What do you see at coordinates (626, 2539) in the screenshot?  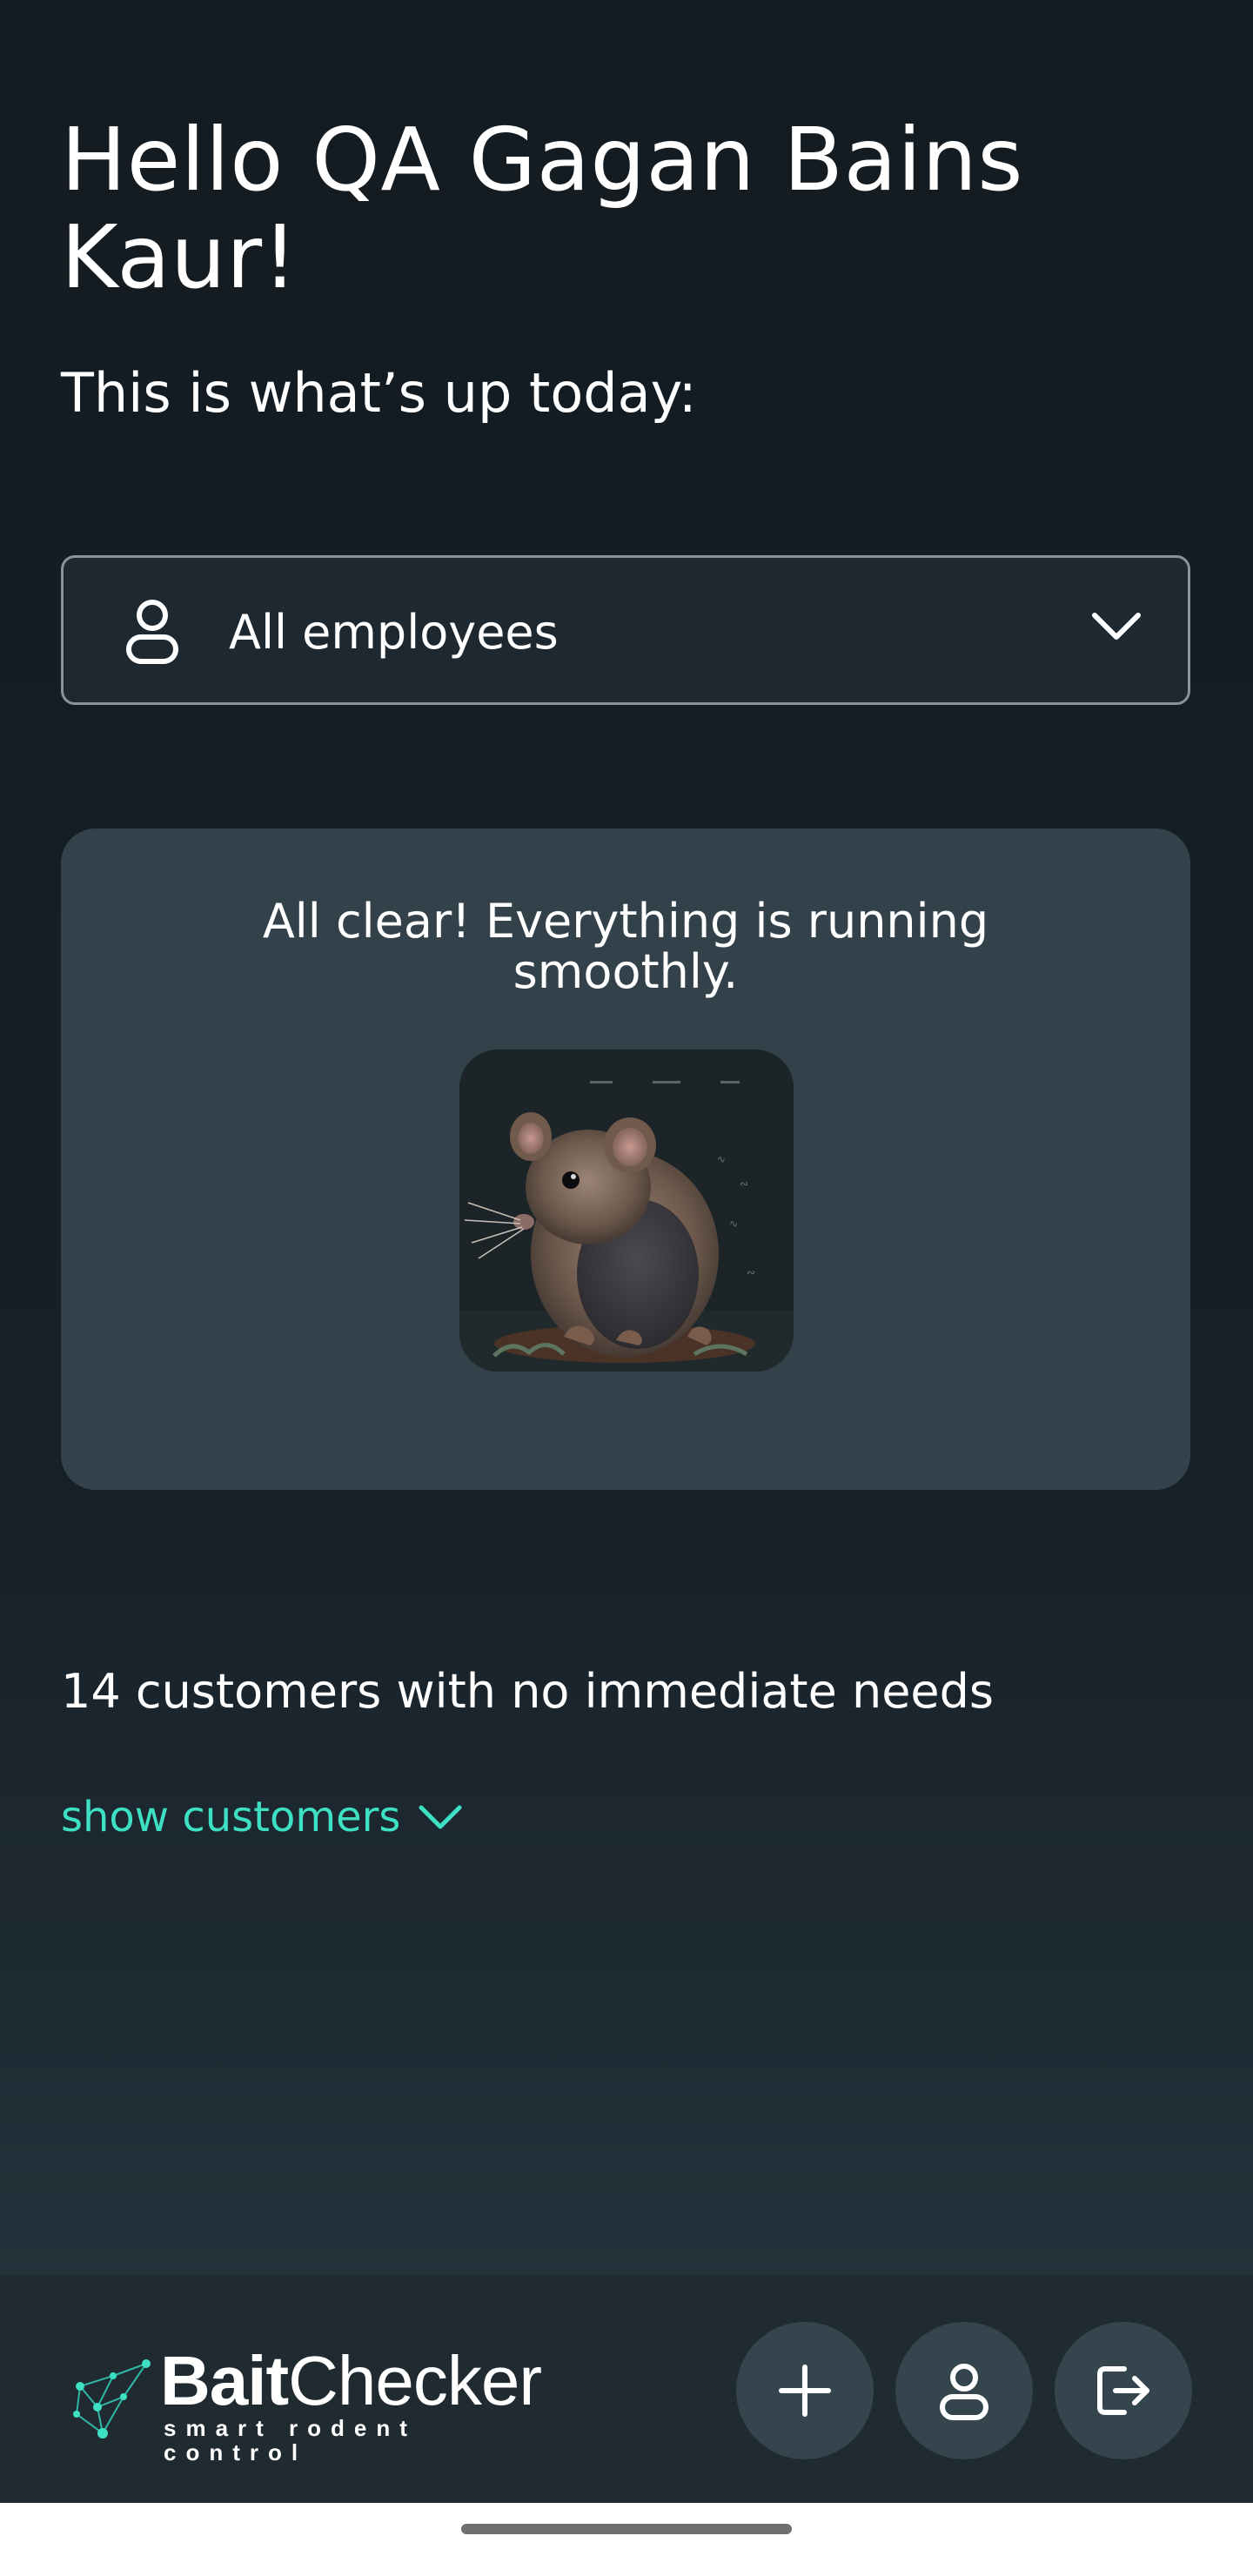 I see `system-navigation-area` at bounding box center [626, 2539].